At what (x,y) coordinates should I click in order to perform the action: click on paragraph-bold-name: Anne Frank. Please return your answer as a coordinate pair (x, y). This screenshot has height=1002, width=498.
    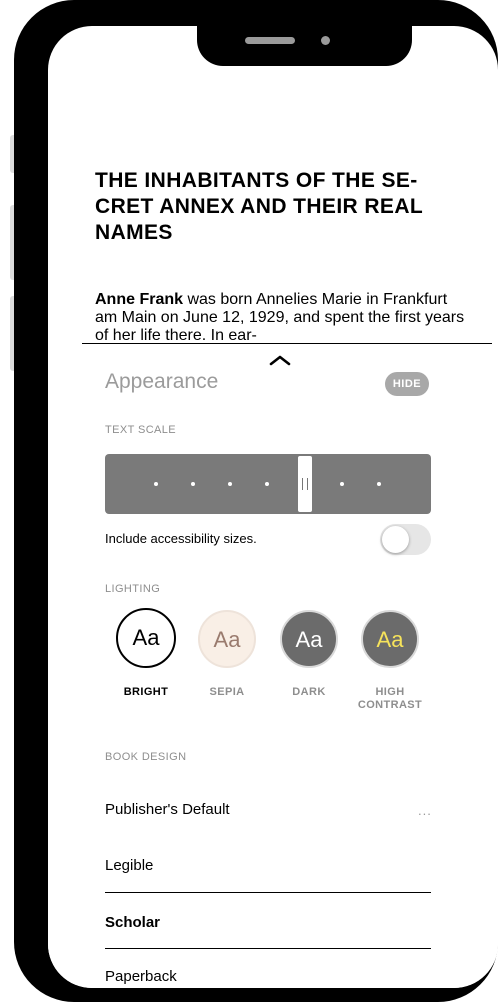
    Looking at the image, I should click on (139, 299).